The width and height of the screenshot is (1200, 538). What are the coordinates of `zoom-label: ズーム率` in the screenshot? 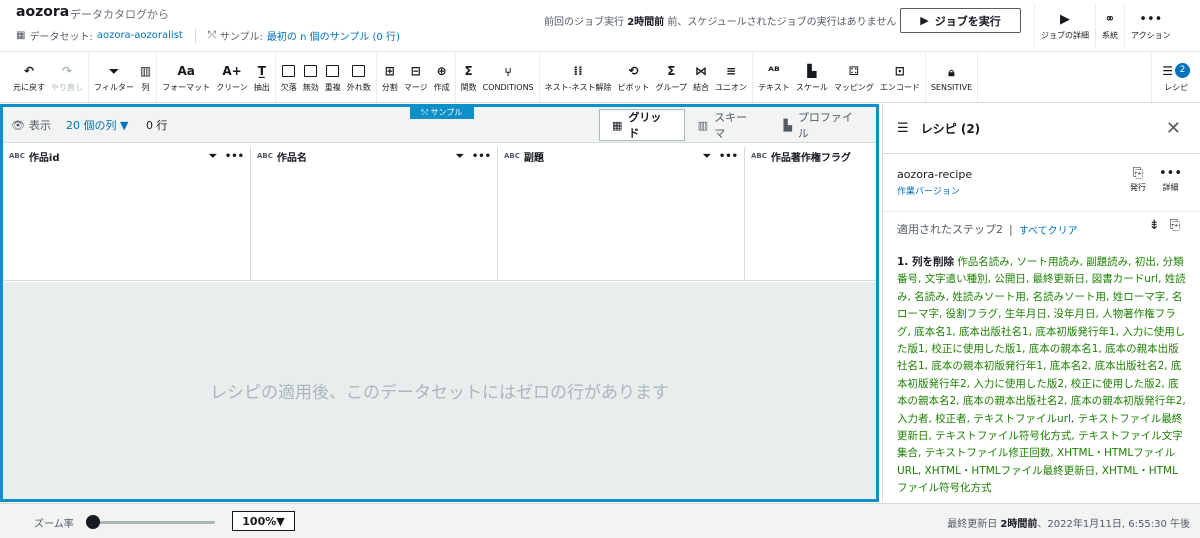 It's located at (54, 524).